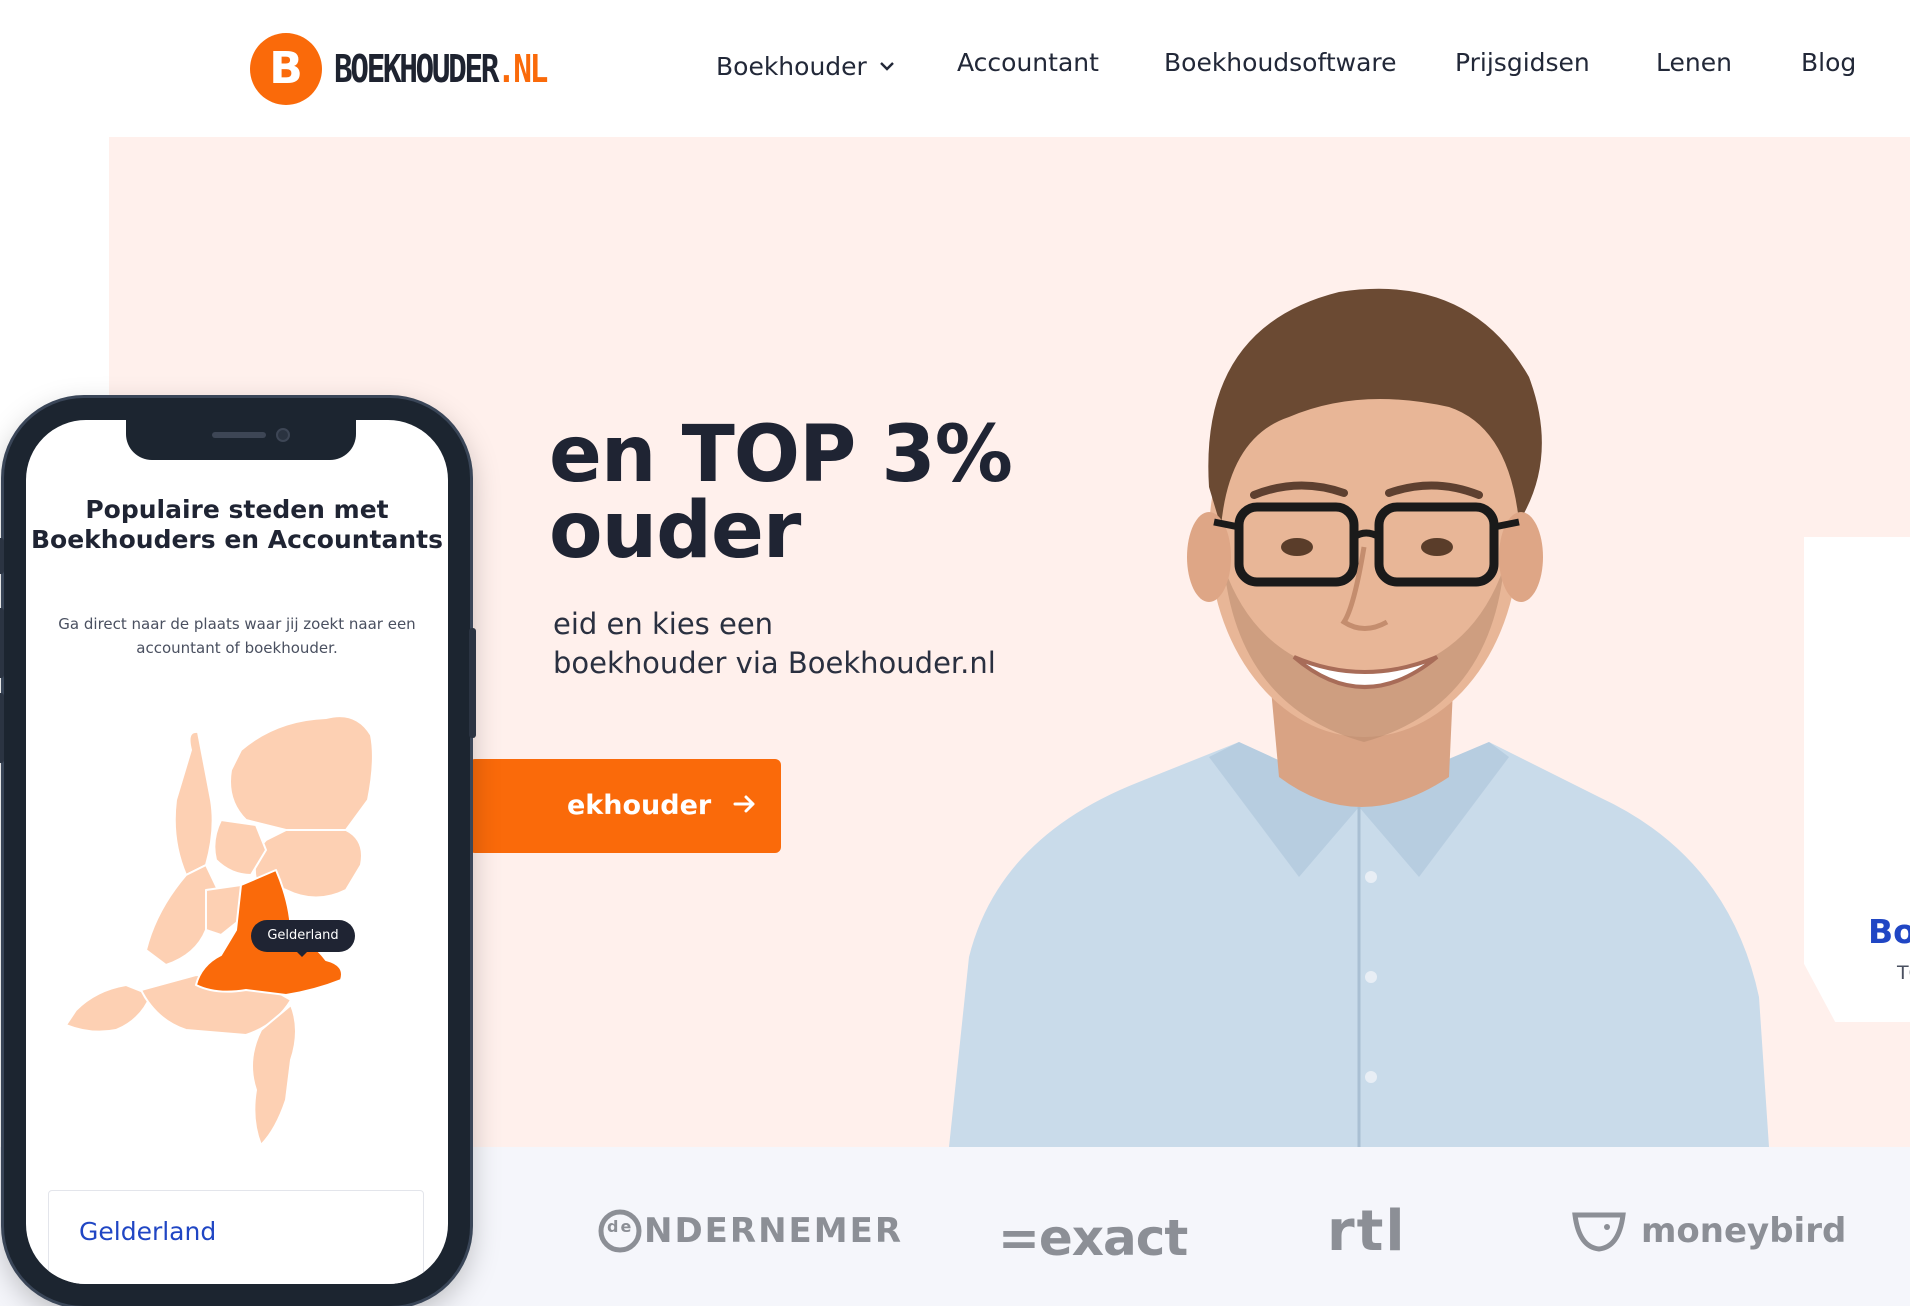 This screenshot has height=1306, width=1910. I want to click on boekhouder-logo: B BOEKHOUDER.NL, so click(421, 69).